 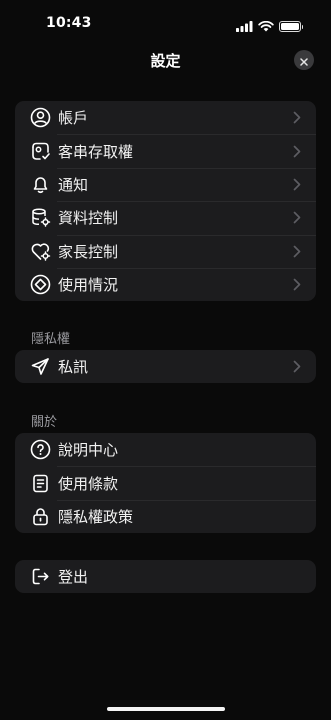 I want to click on status-time: 10:43, so click(x=69, y=23).